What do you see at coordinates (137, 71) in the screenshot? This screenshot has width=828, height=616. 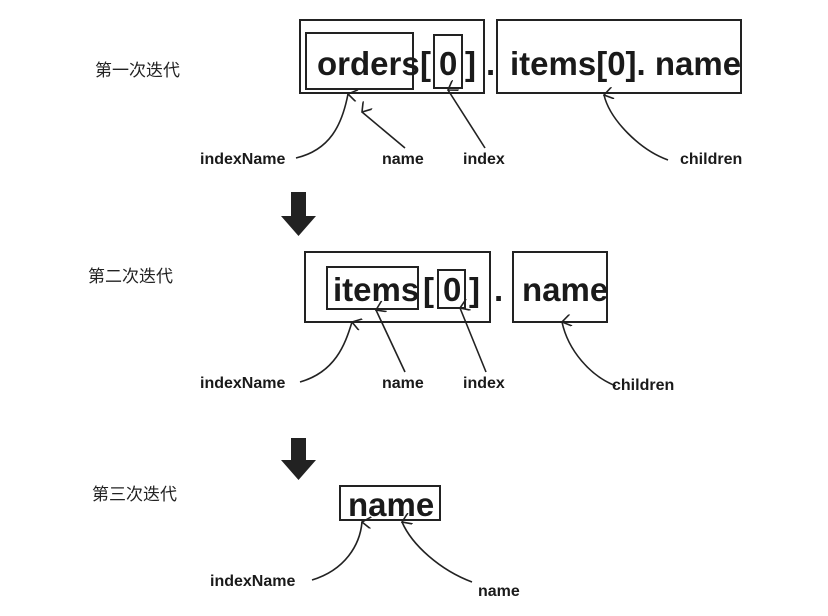 I see `iteration-title: 第一次迭代` at bounding box center [137, 71].